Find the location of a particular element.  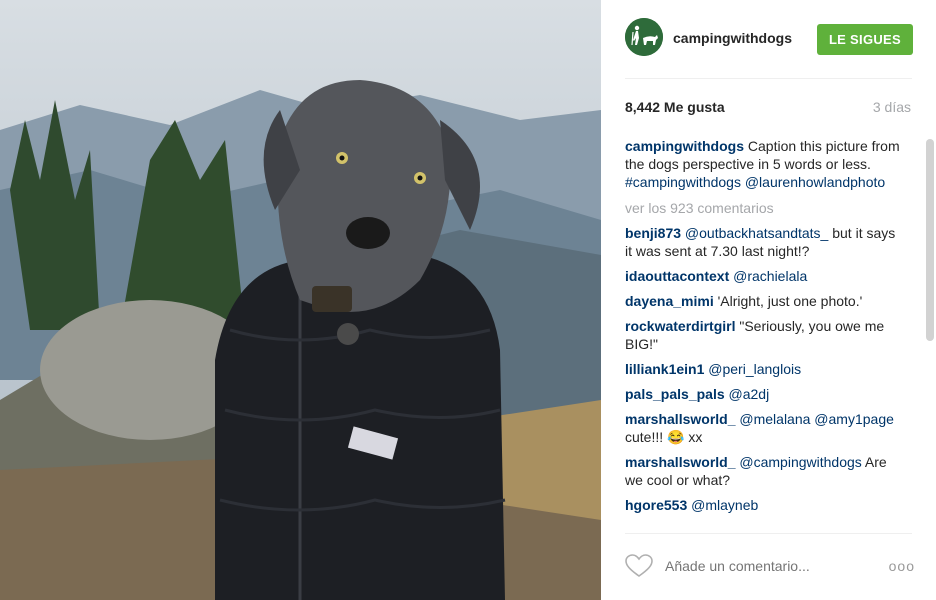

comment-item: dayena_mimi 'Alright, just one photo.' is located at coordinates (765, 301).